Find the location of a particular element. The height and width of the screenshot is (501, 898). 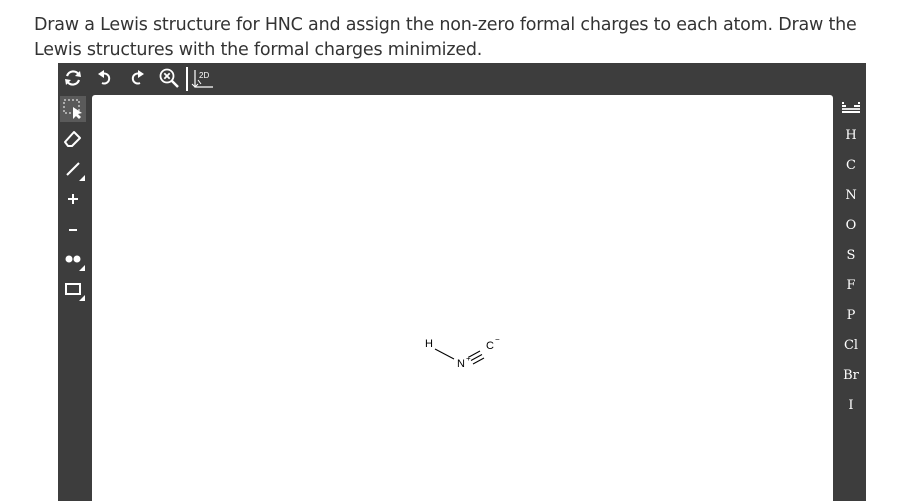

clear-canvas-button is located at coordinates (73, 78).